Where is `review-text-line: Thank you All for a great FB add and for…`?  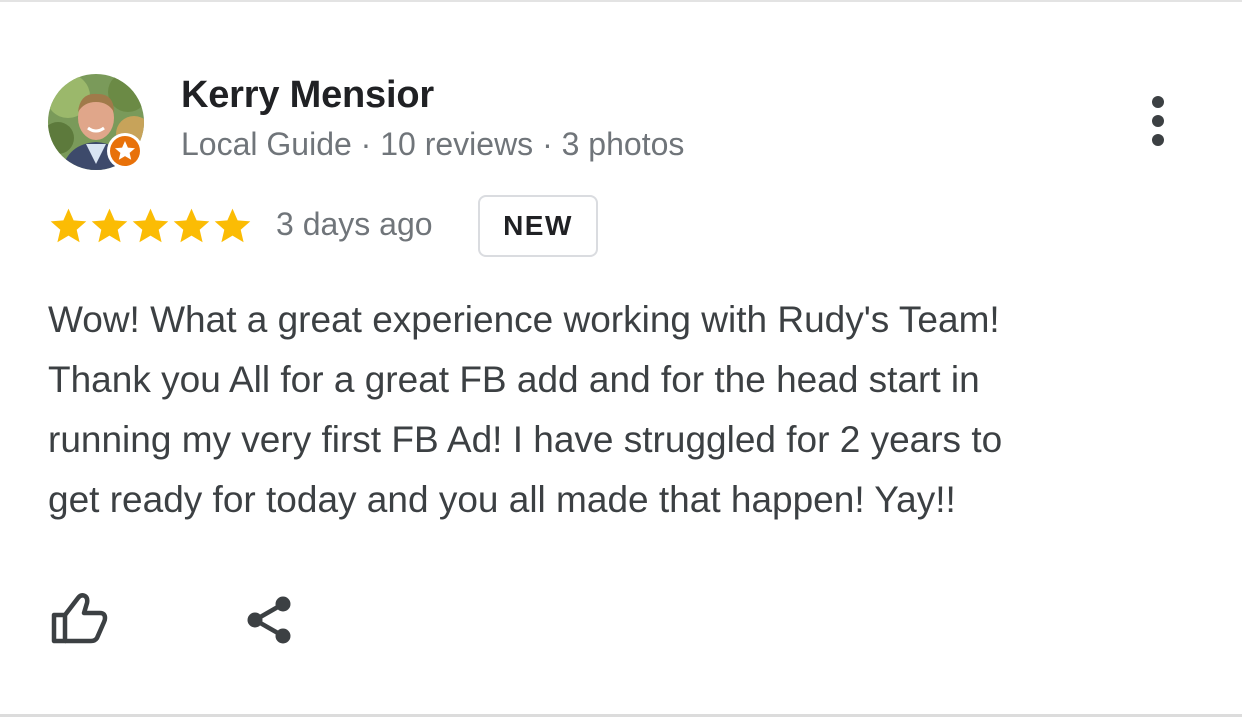
review-text-line: Thank you All for a great FB add and for… is located at coordinates (514, 379).